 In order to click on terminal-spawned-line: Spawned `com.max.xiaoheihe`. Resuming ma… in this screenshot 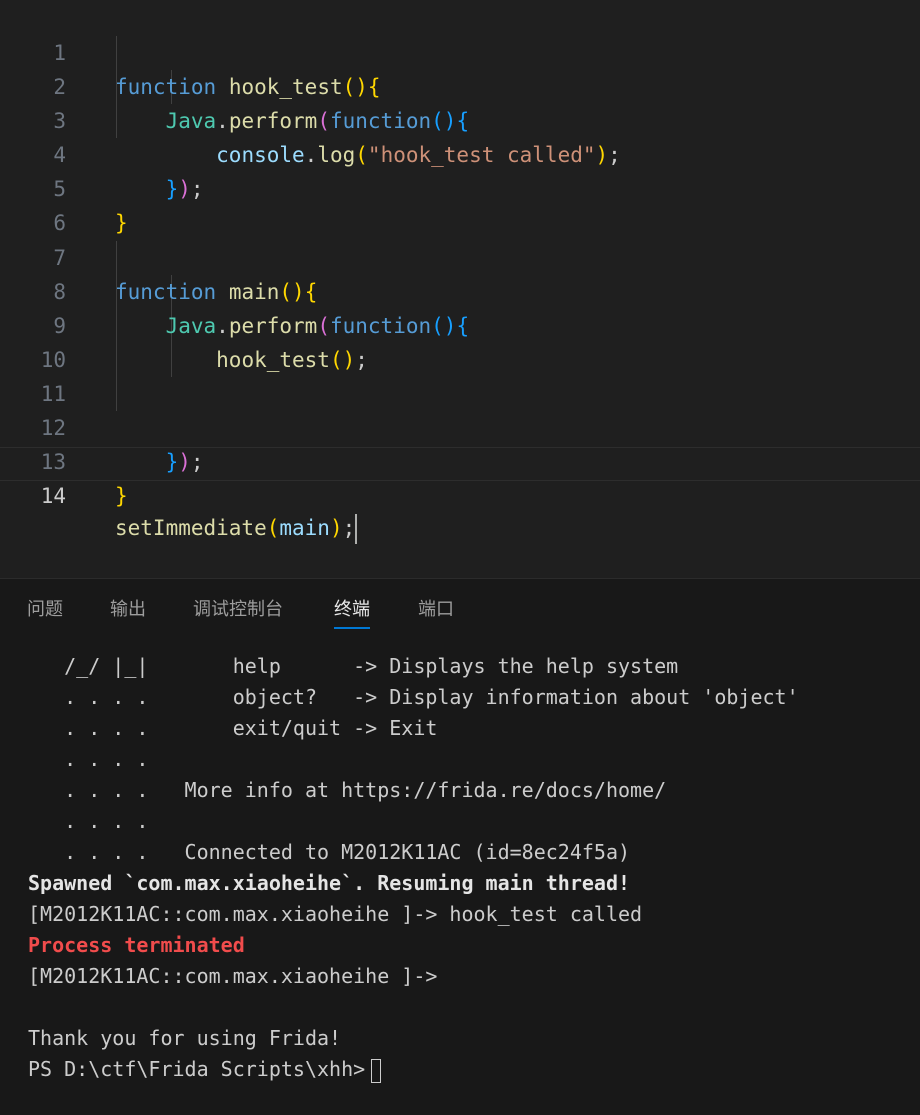, I will do `click(329, 883)`.